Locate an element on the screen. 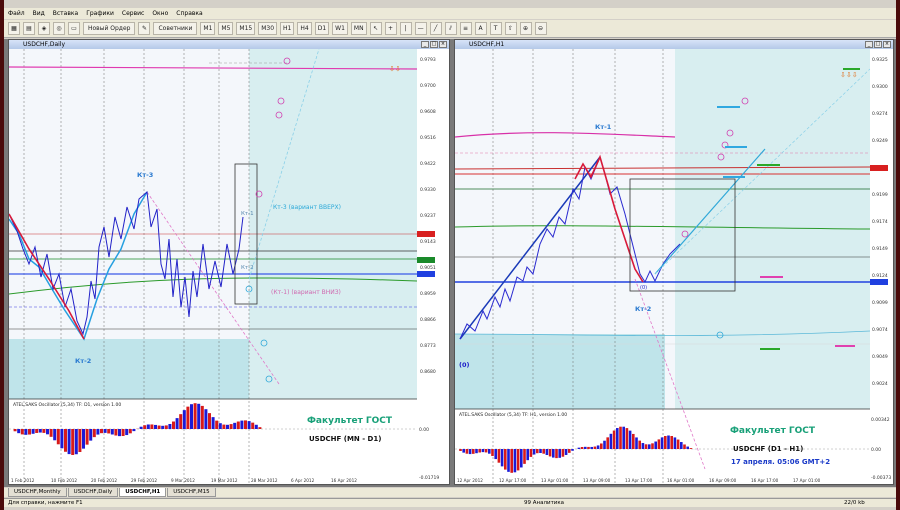 This screenshot has height=510, width=900. menu-view: Вид is located at coordinates (39, 13).